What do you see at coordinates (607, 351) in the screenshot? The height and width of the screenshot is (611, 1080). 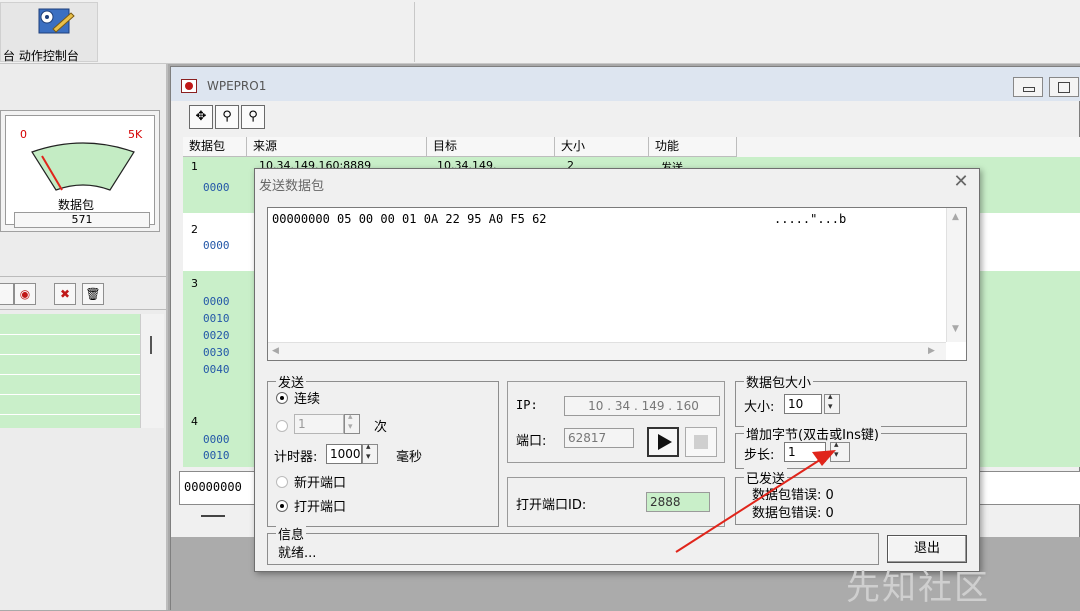 I see `hex-horizontal-scrollbar: ◀ ▶` at bounding box center [607, 351].